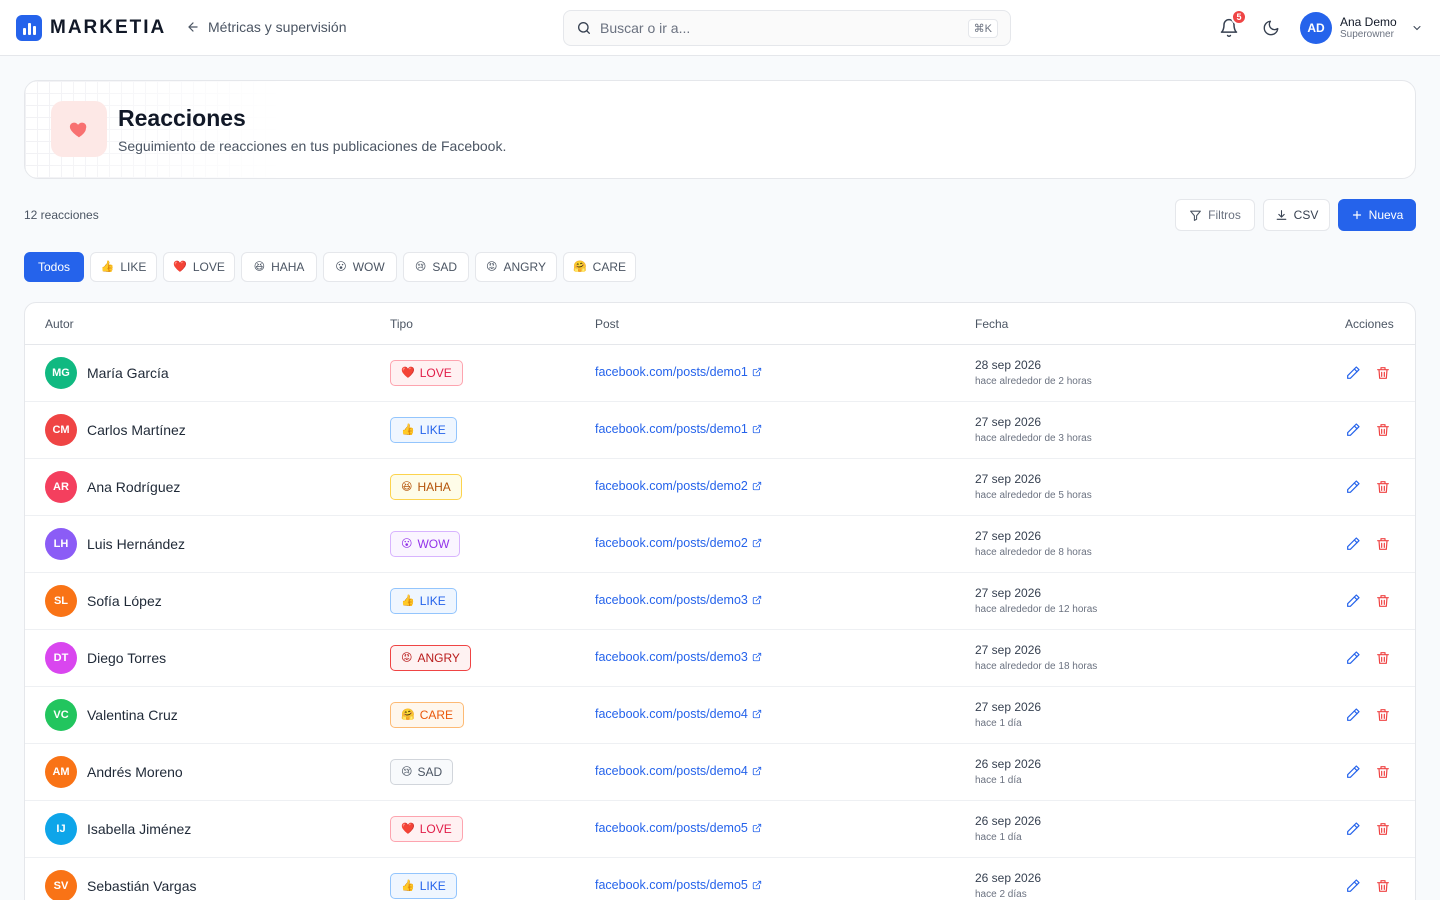 This screenshot has height=900, width=1440. I want to click on filter-chip-like: 👍 LIKE, so click(123, 267).